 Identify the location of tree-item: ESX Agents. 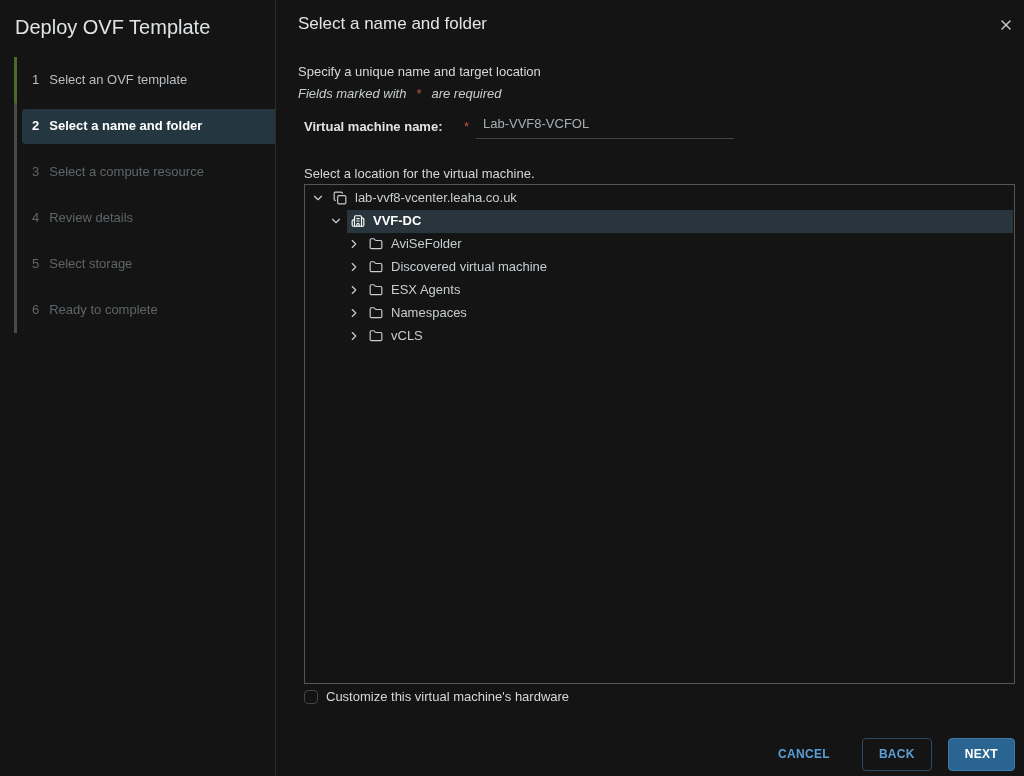
(689, 290).